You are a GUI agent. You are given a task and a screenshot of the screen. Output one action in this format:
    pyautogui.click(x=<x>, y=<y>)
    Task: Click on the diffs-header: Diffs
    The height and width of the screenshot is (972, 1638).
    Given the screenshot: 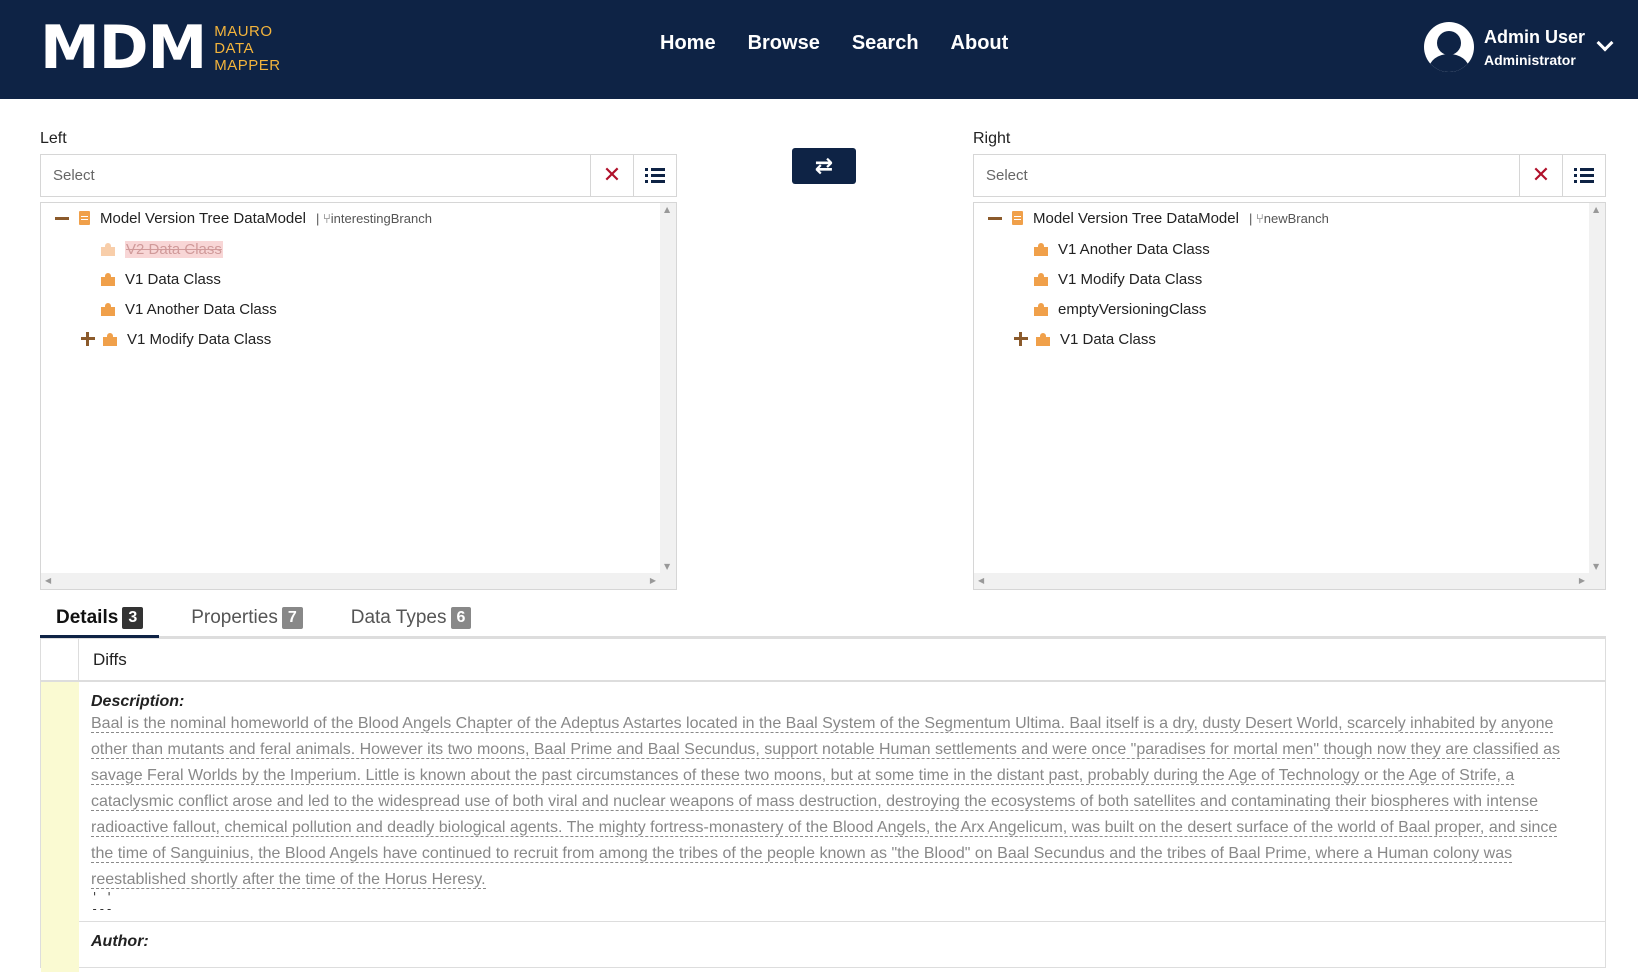 What is the action you would take?
    pyautogui.click(x=823, y=660)
    